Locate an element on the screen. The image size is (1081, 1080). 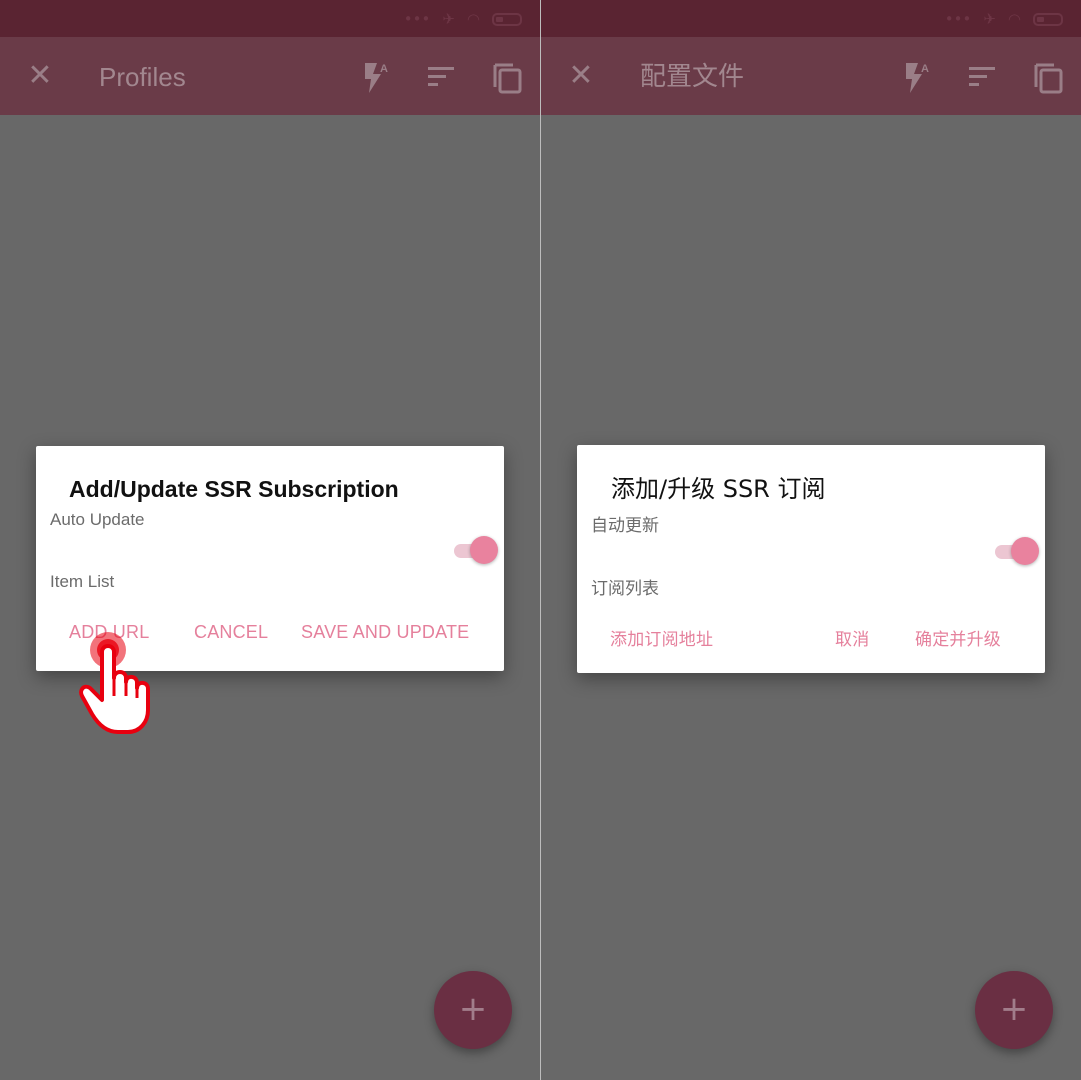
cancel-button: CANCEL is located at coordinates (231, 632).